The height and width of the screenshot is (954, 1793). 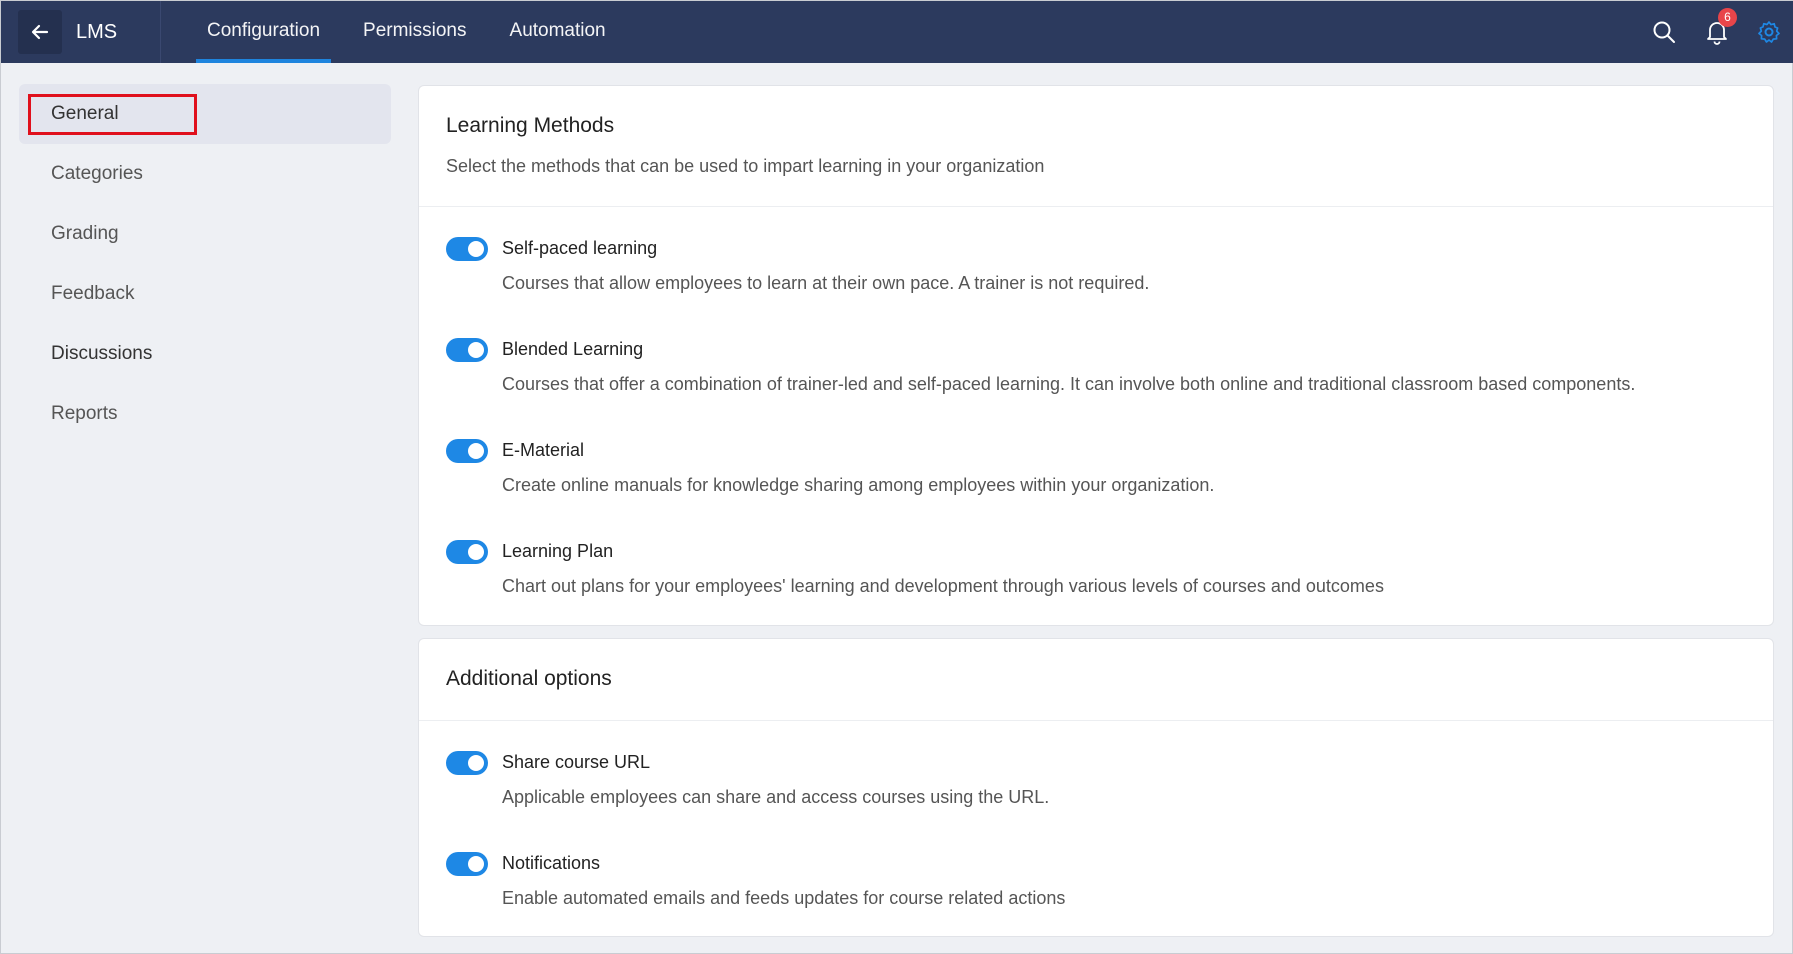 I want to click on tab-permissions: Permissions, so click(x=414, y=32).